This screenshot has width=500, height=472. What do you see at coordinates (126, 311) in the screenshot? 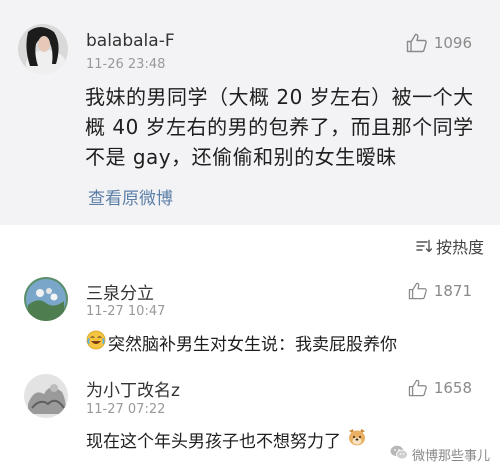
I see `timestamp: 11-27 10:47` at bounding box center [126, 311].